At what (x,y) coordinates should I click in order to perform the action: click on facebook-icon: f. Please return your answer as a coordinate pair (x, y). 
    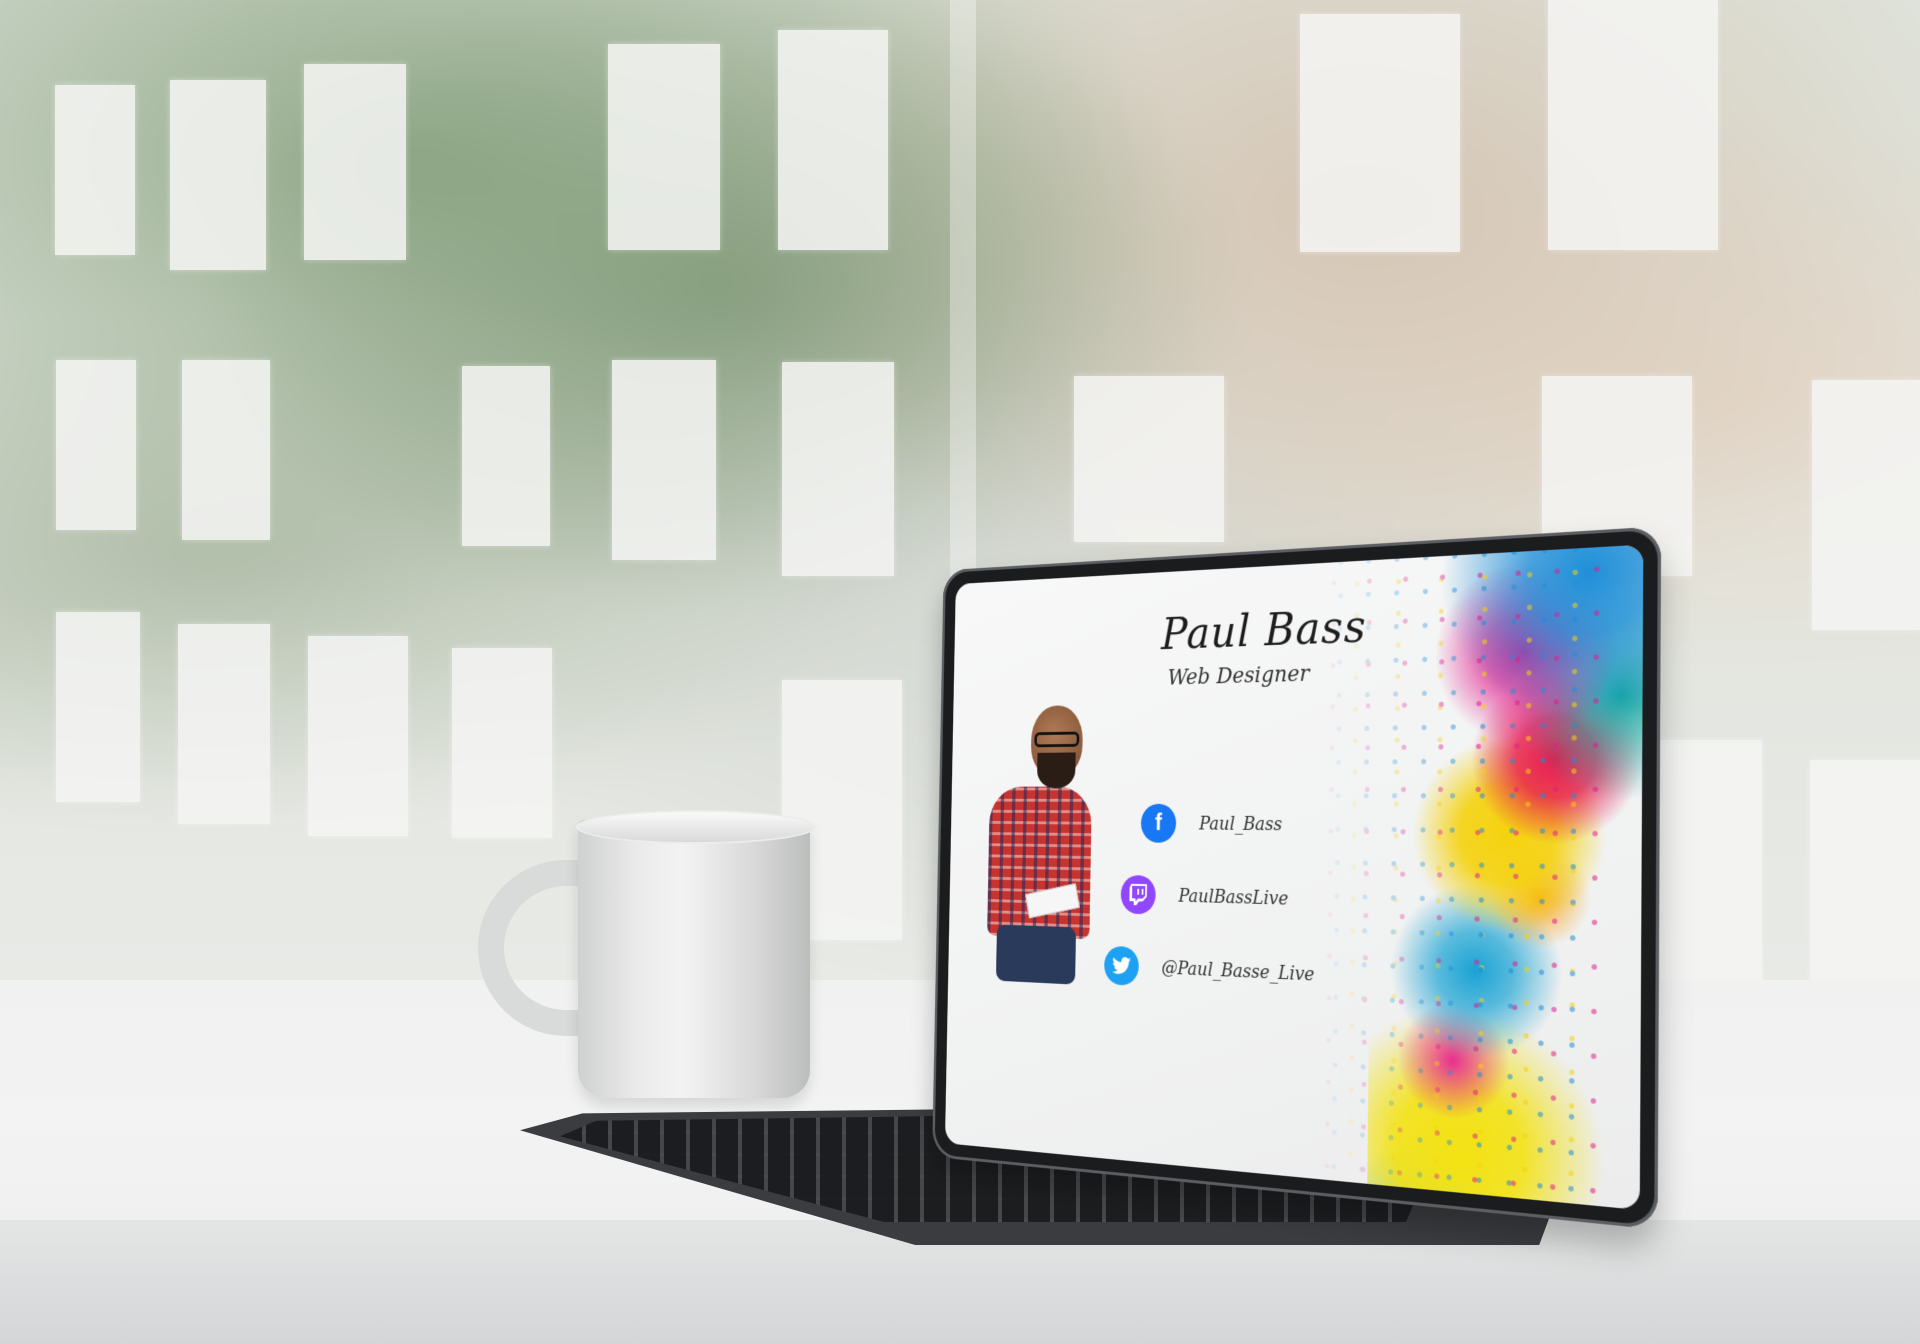
    Looking at the image, I should click on (1159, 823).